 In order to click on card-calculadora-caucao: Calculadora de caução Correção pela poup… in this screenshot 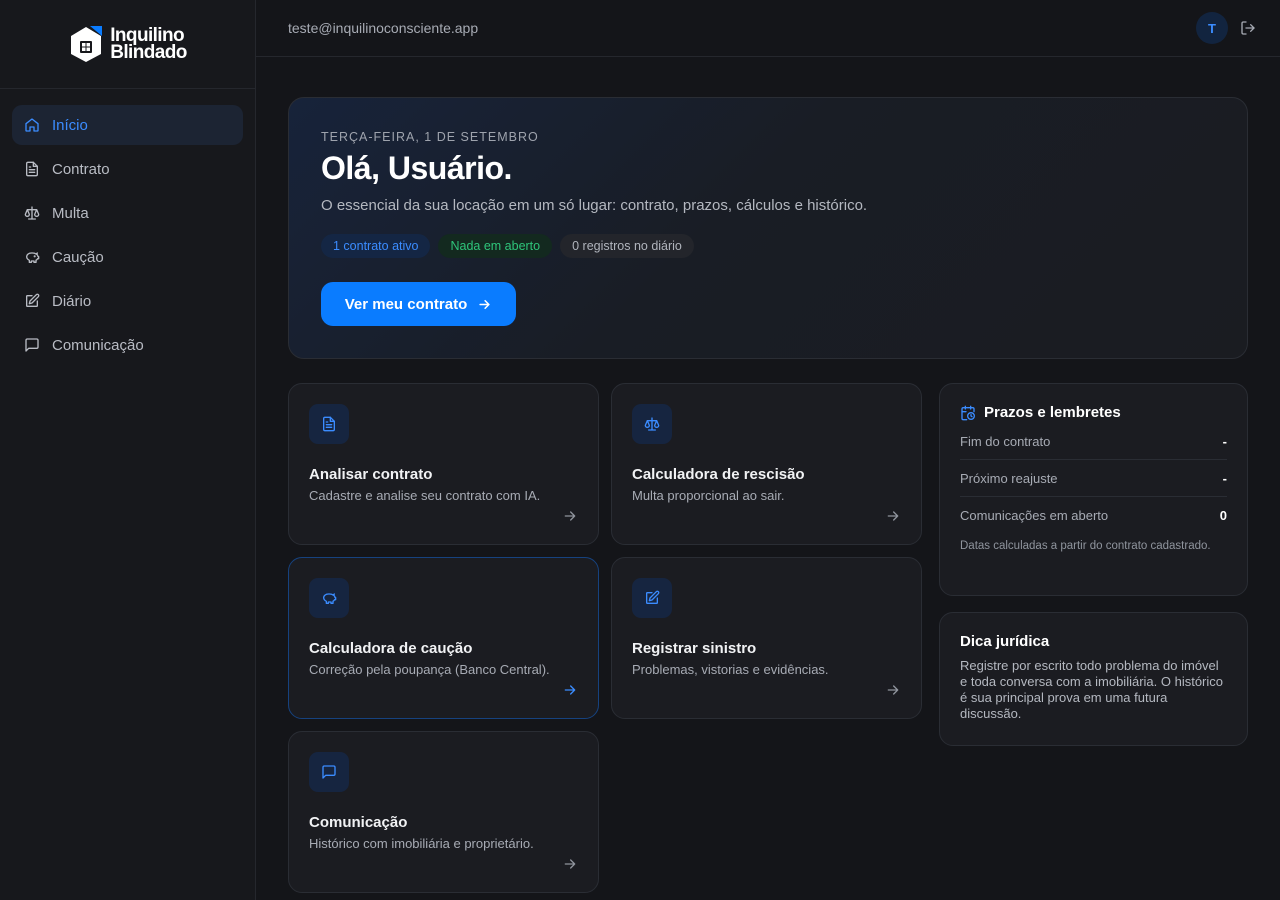, I will do `click(443, 638)`.